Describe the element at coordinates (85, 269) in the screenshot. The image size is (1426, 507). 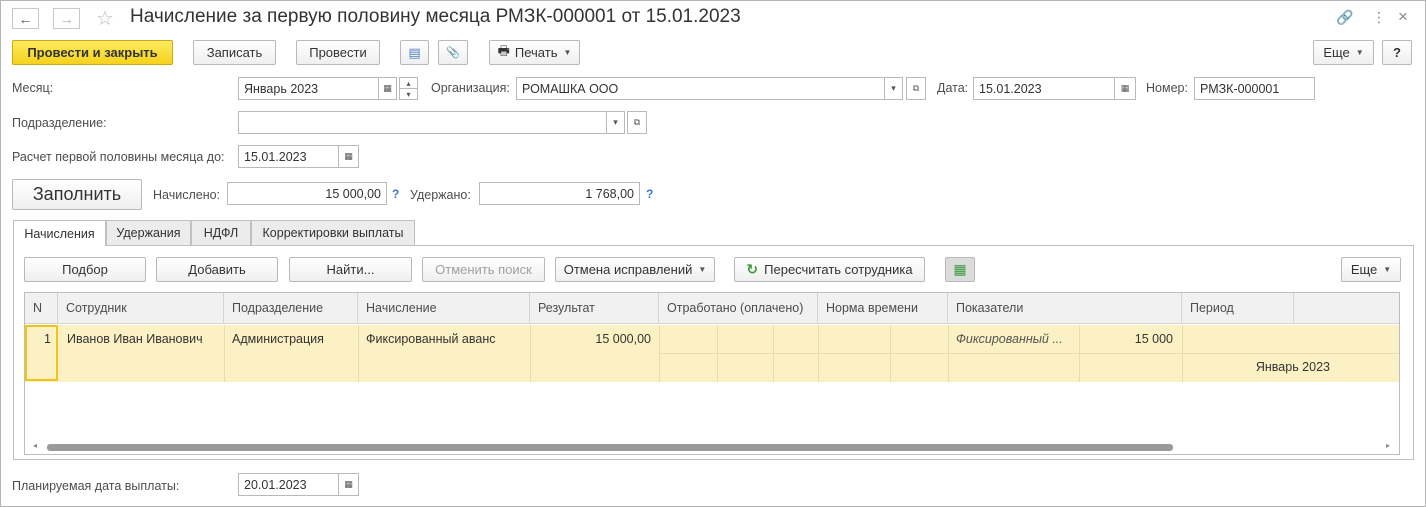
I see `pick-button: Подбор` at that location.